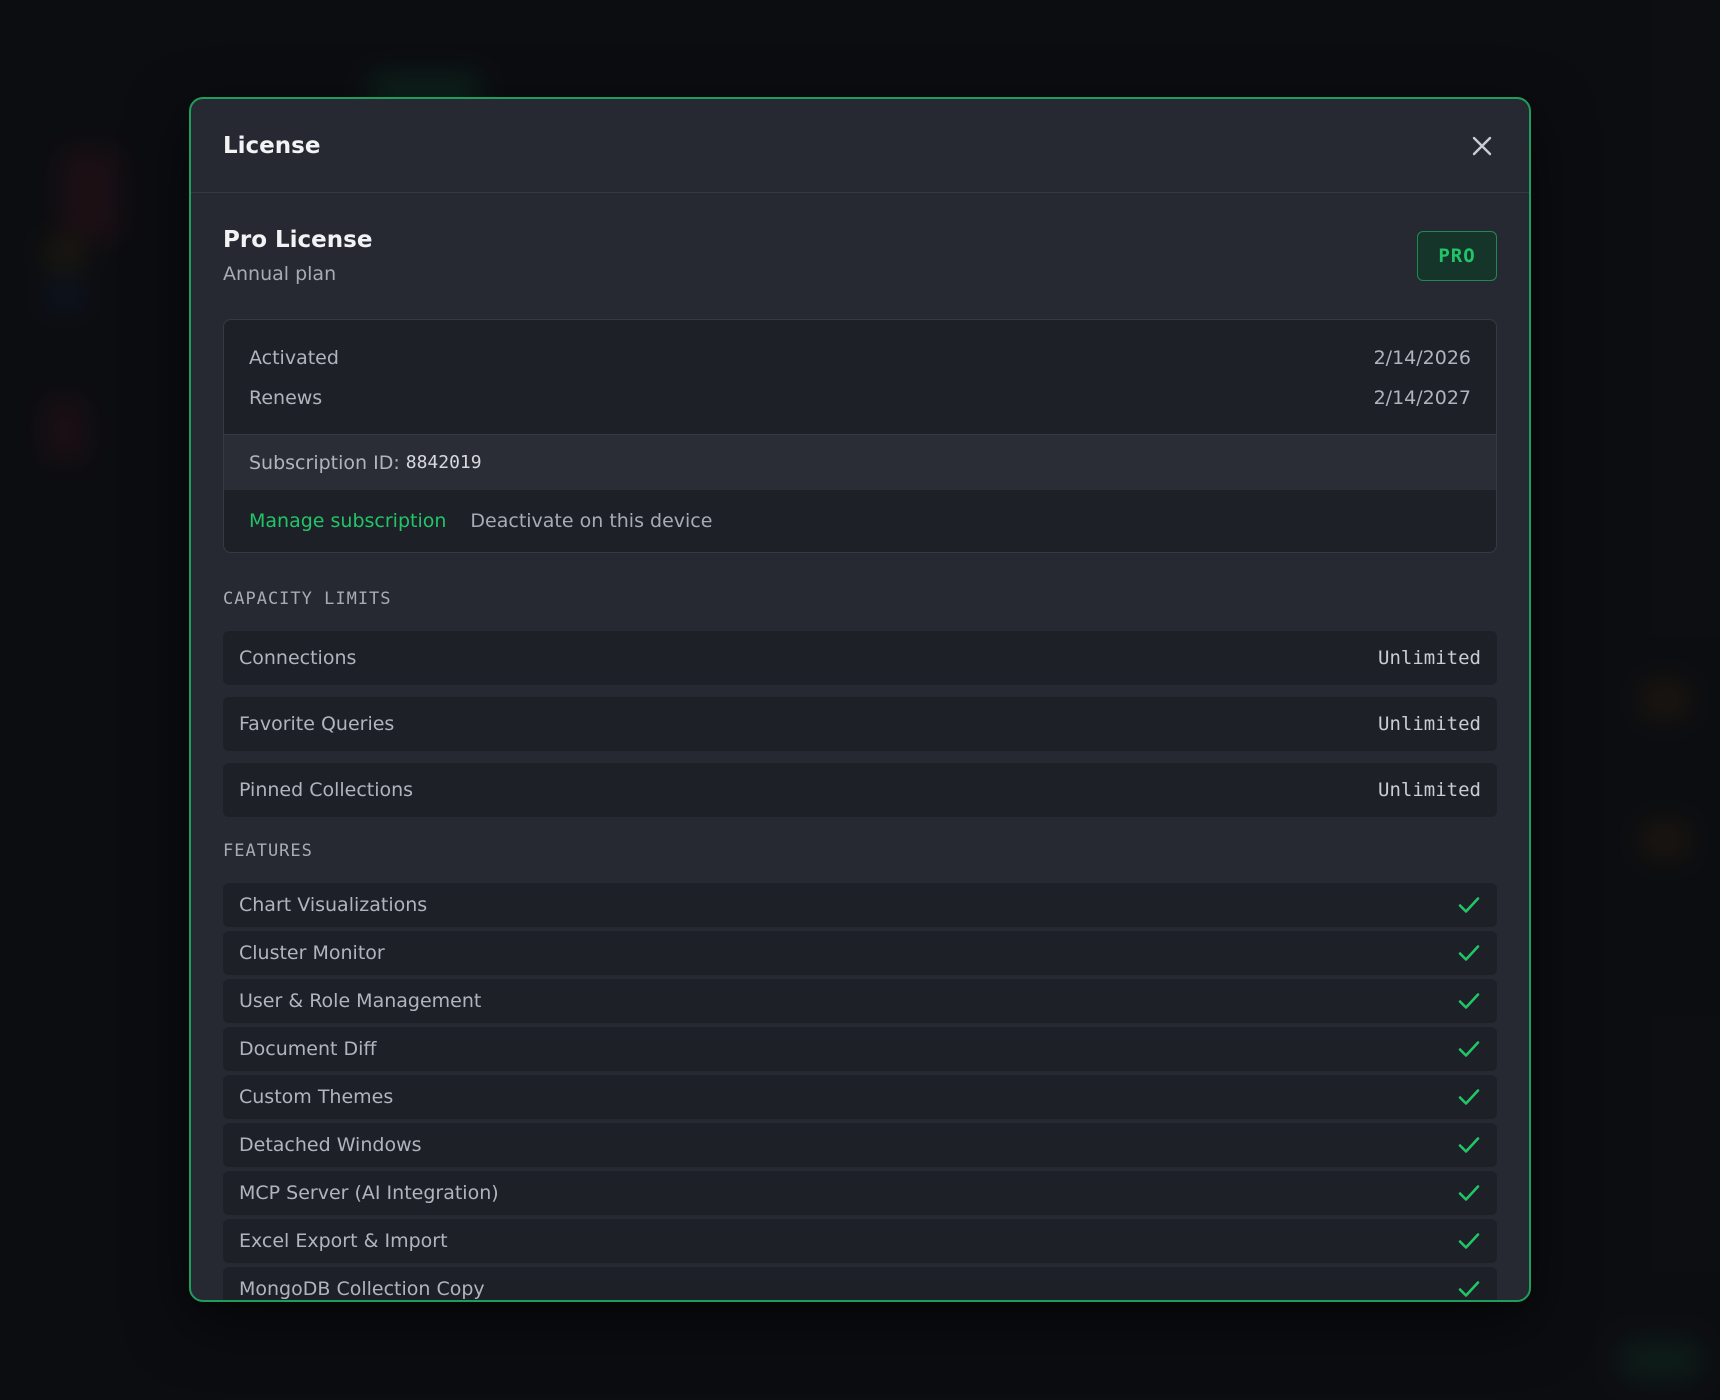 This screenshot has height=1400, width=1720. Describe the element at coordinates (860, 905) in the screenshot. I see `feature-row: Chart Visualizations` at that location.